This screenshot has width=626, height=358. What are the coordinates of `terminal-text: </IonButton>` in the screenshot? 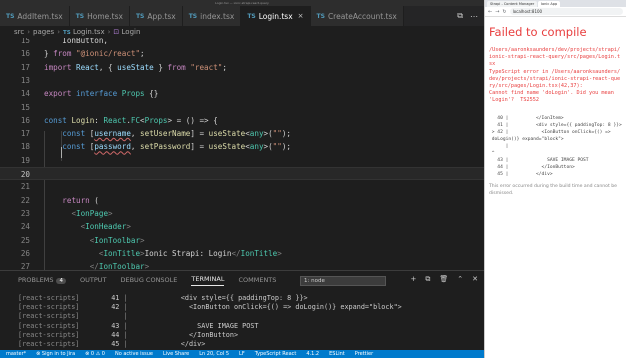 It's located at (185, 334).